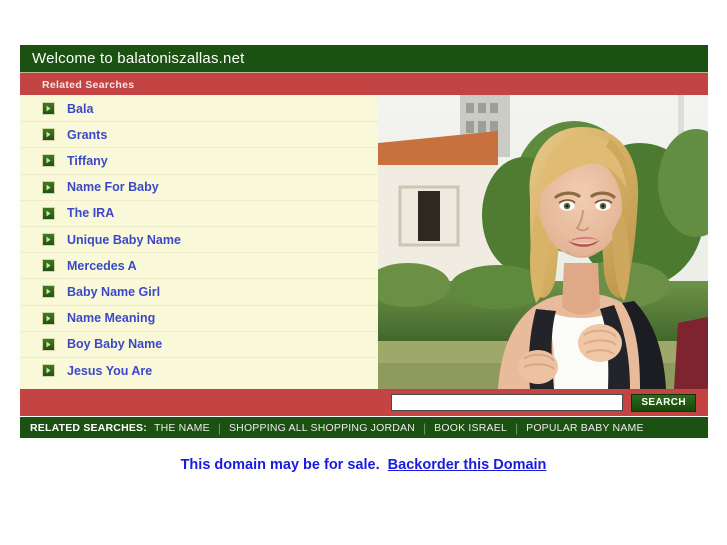 This screenshot has height=545, width=727. Describe the element at coordinates (109, 371) in the screenshot. I see `related-link-label: Jesus You Are` at that location.